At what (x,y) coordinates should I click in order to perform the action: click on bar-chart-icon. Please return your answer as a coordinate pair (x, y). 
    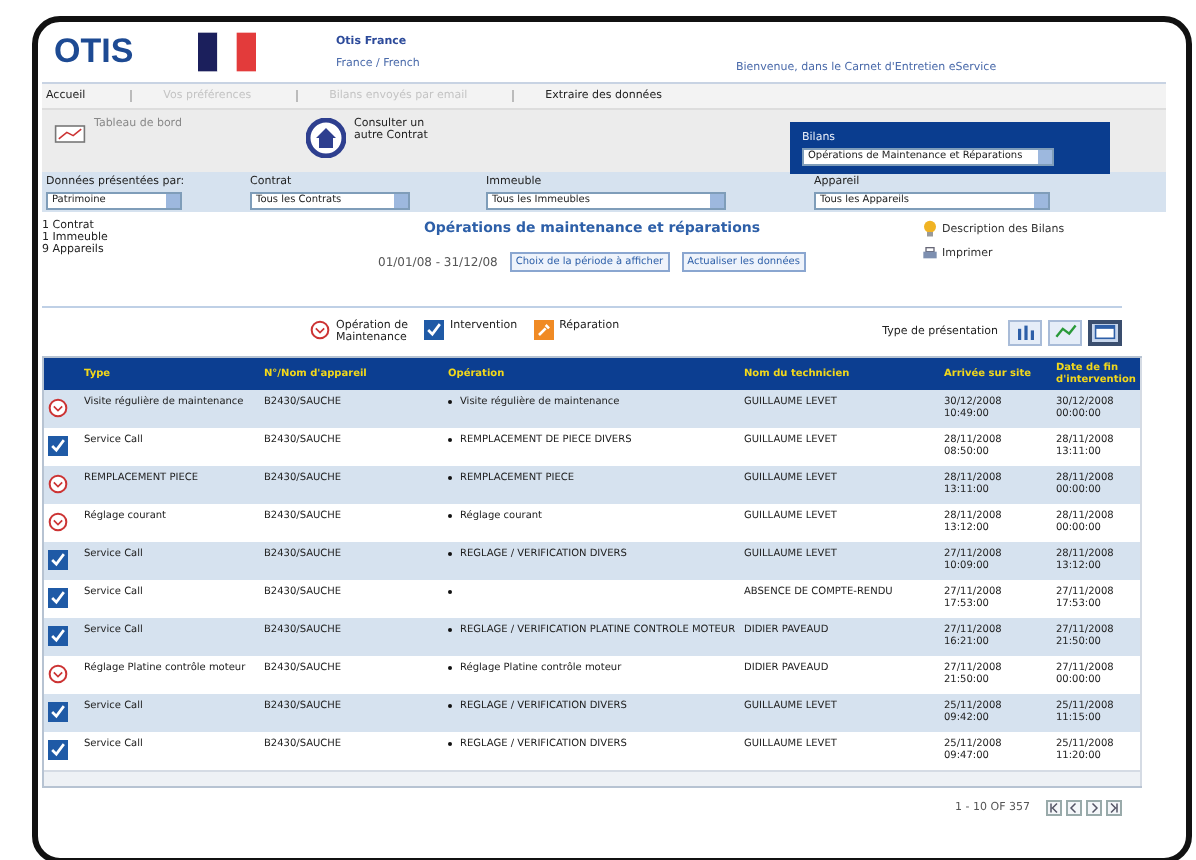
    Looking at the image, I should click on (1025, 332).